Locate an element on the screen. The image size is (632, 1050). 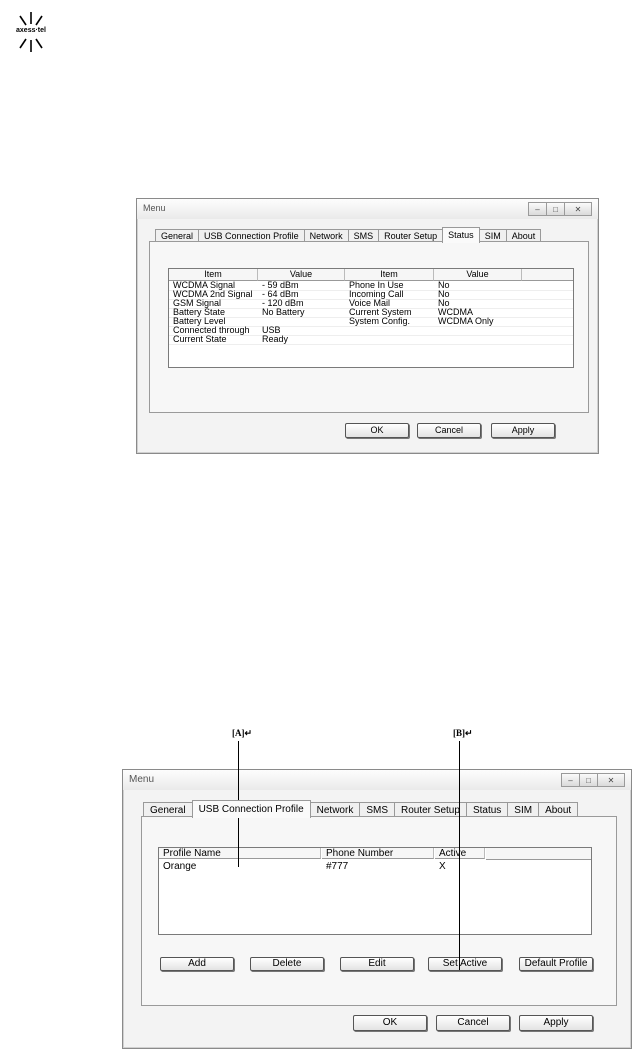
col-header-phone-number: Phone Number is located at coordinates (378, 853).